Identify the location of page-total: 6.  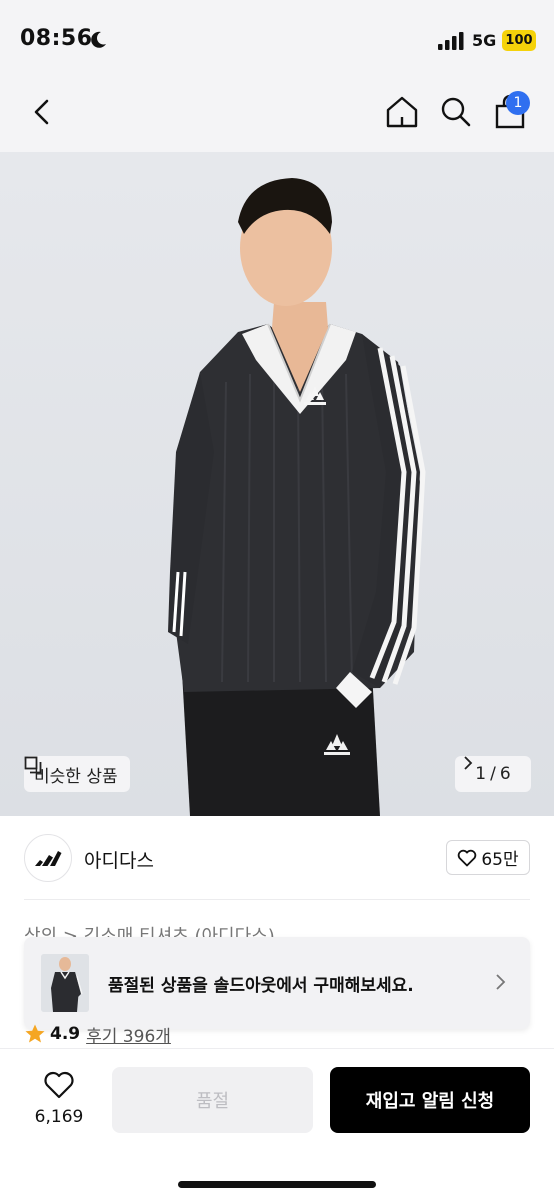
(505, 774).